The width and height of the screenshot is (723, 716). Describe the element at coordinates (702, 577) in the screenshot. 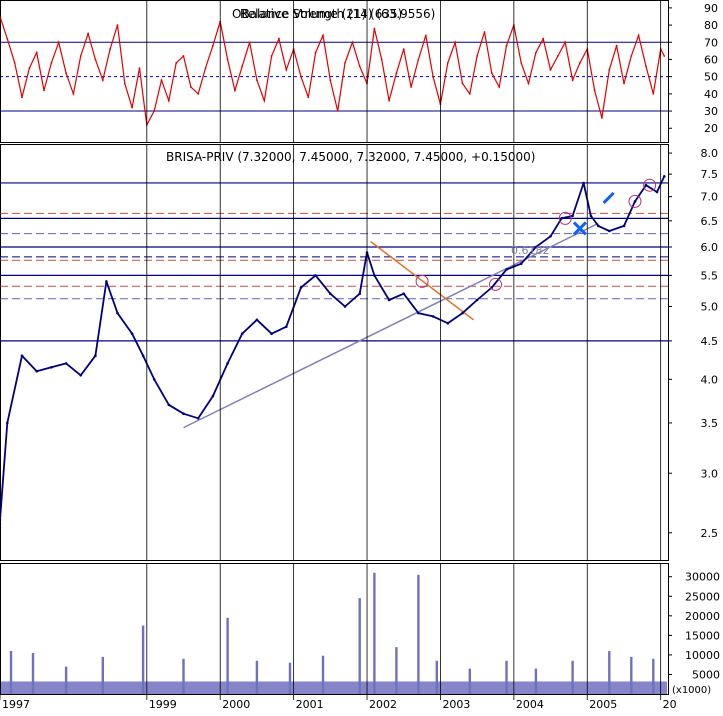

I see `volume-tick-label: 30000` at that location.